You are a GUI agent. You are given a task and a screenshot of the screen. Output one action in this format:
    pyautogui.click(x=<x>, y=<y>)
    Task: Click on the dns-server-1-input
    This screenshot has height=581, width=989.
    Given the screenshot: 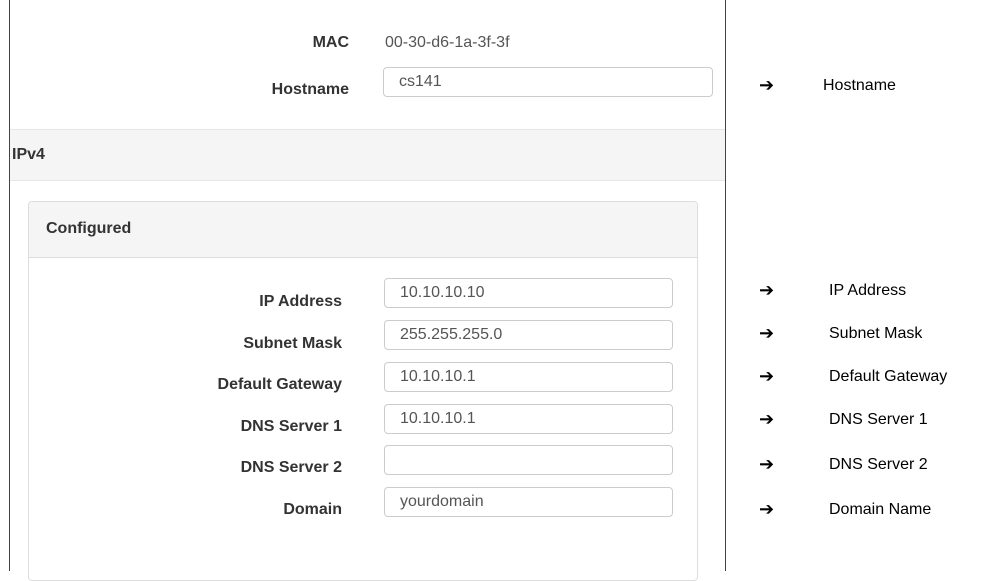 What is the action you would take?
    pyautogui.click(x=528, y=419)
    